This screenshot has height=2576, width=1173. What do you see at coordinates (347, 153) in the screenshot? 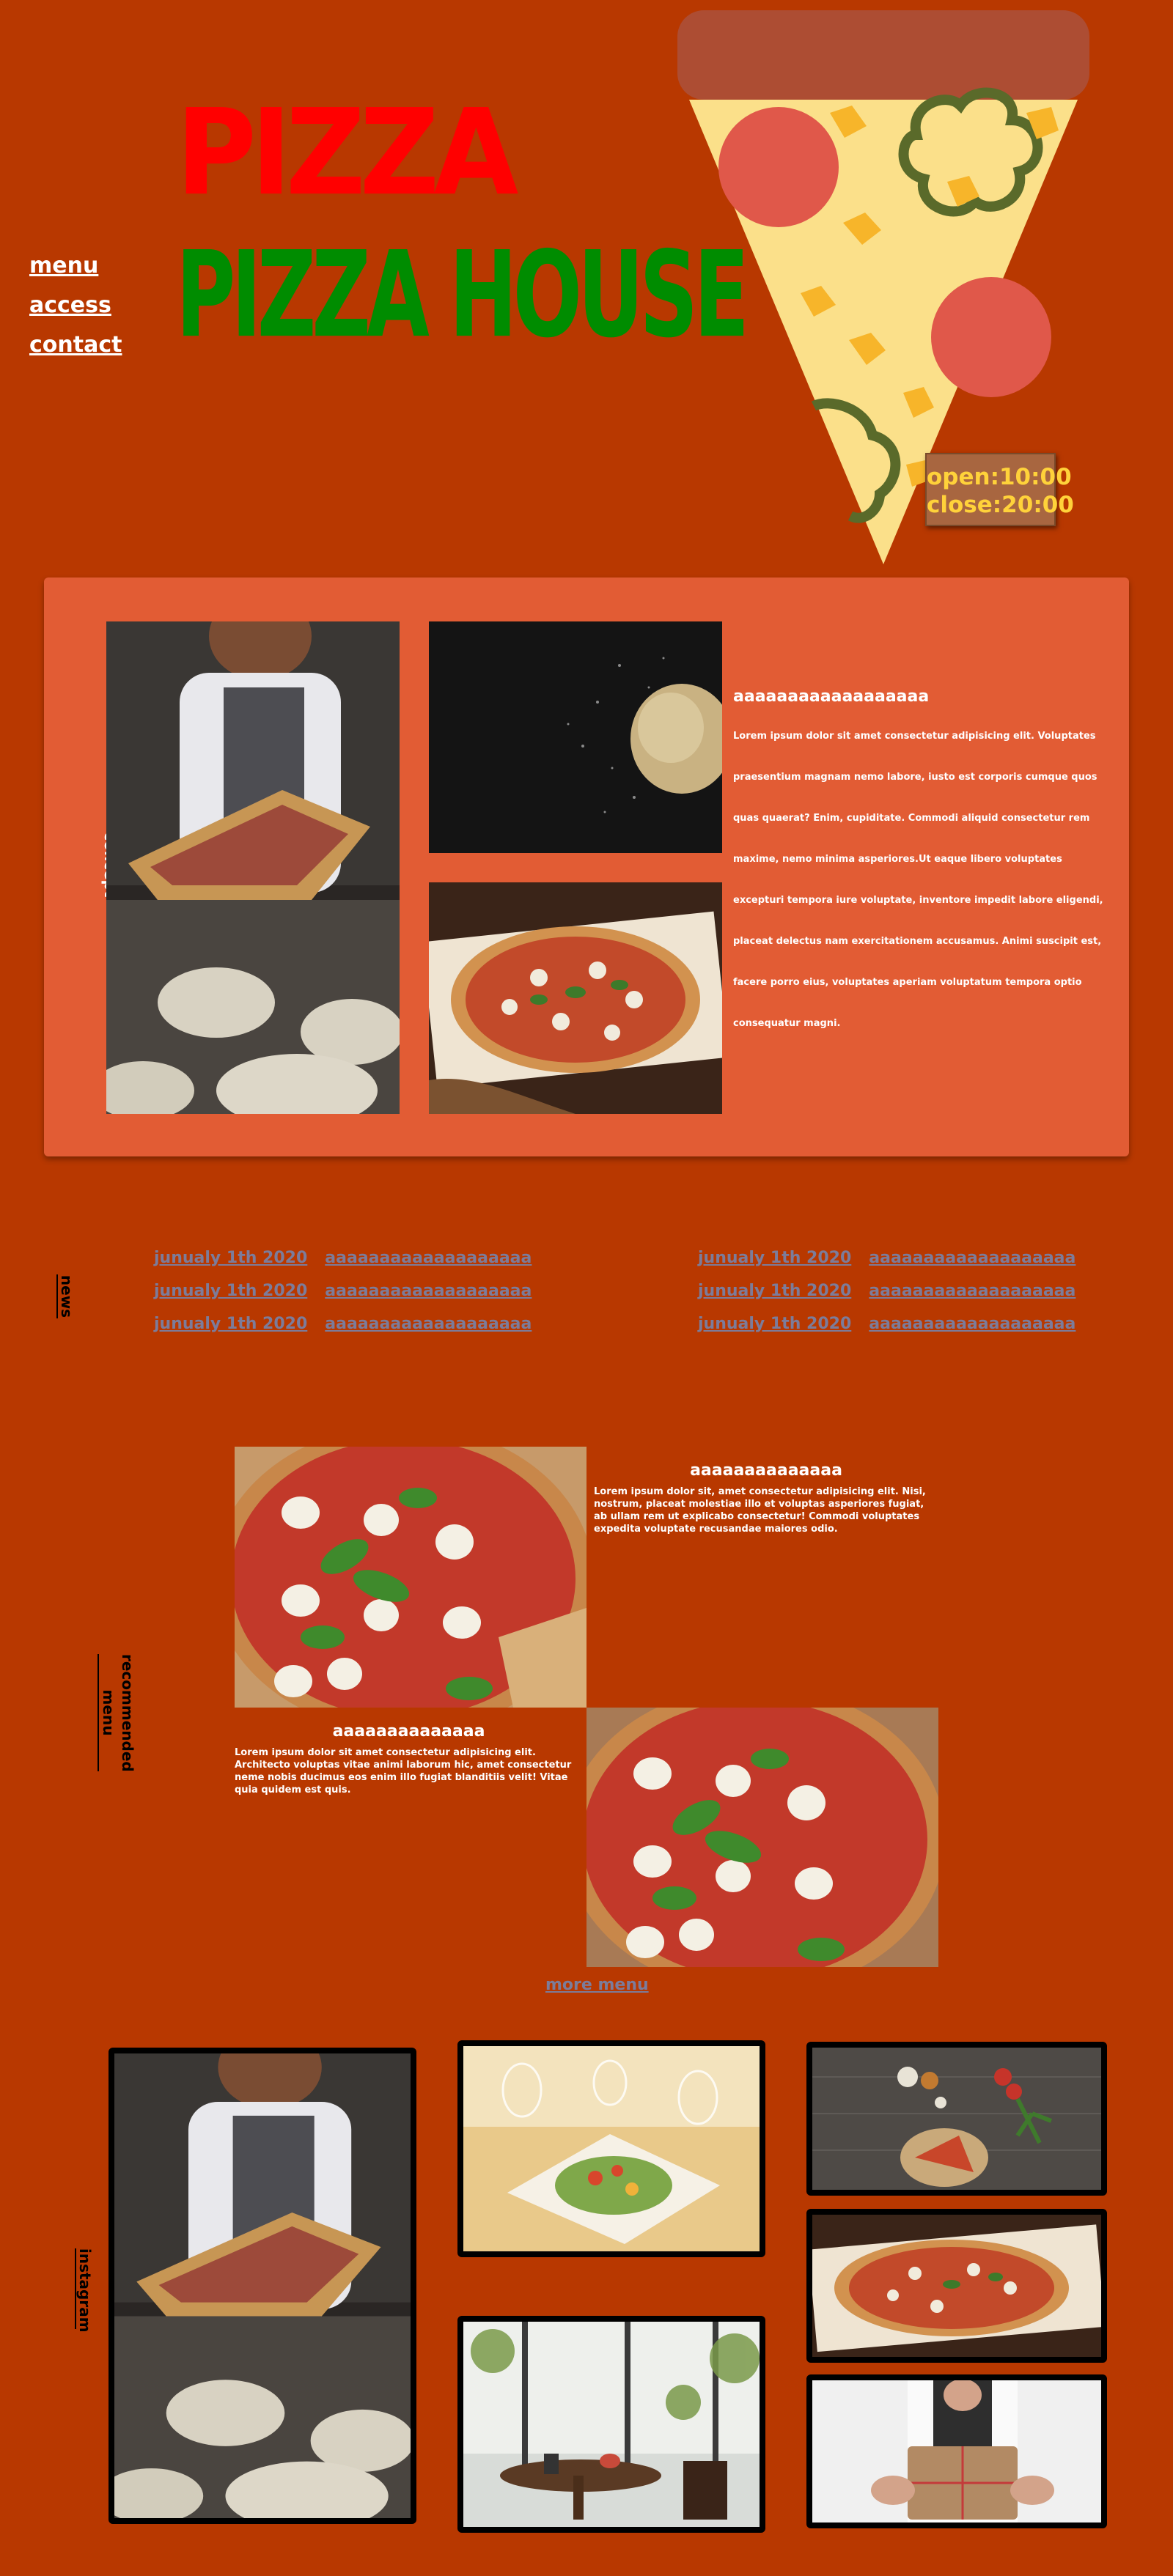
I see `site-title-pizza: PIZZA` at bounding box center [347, 153].